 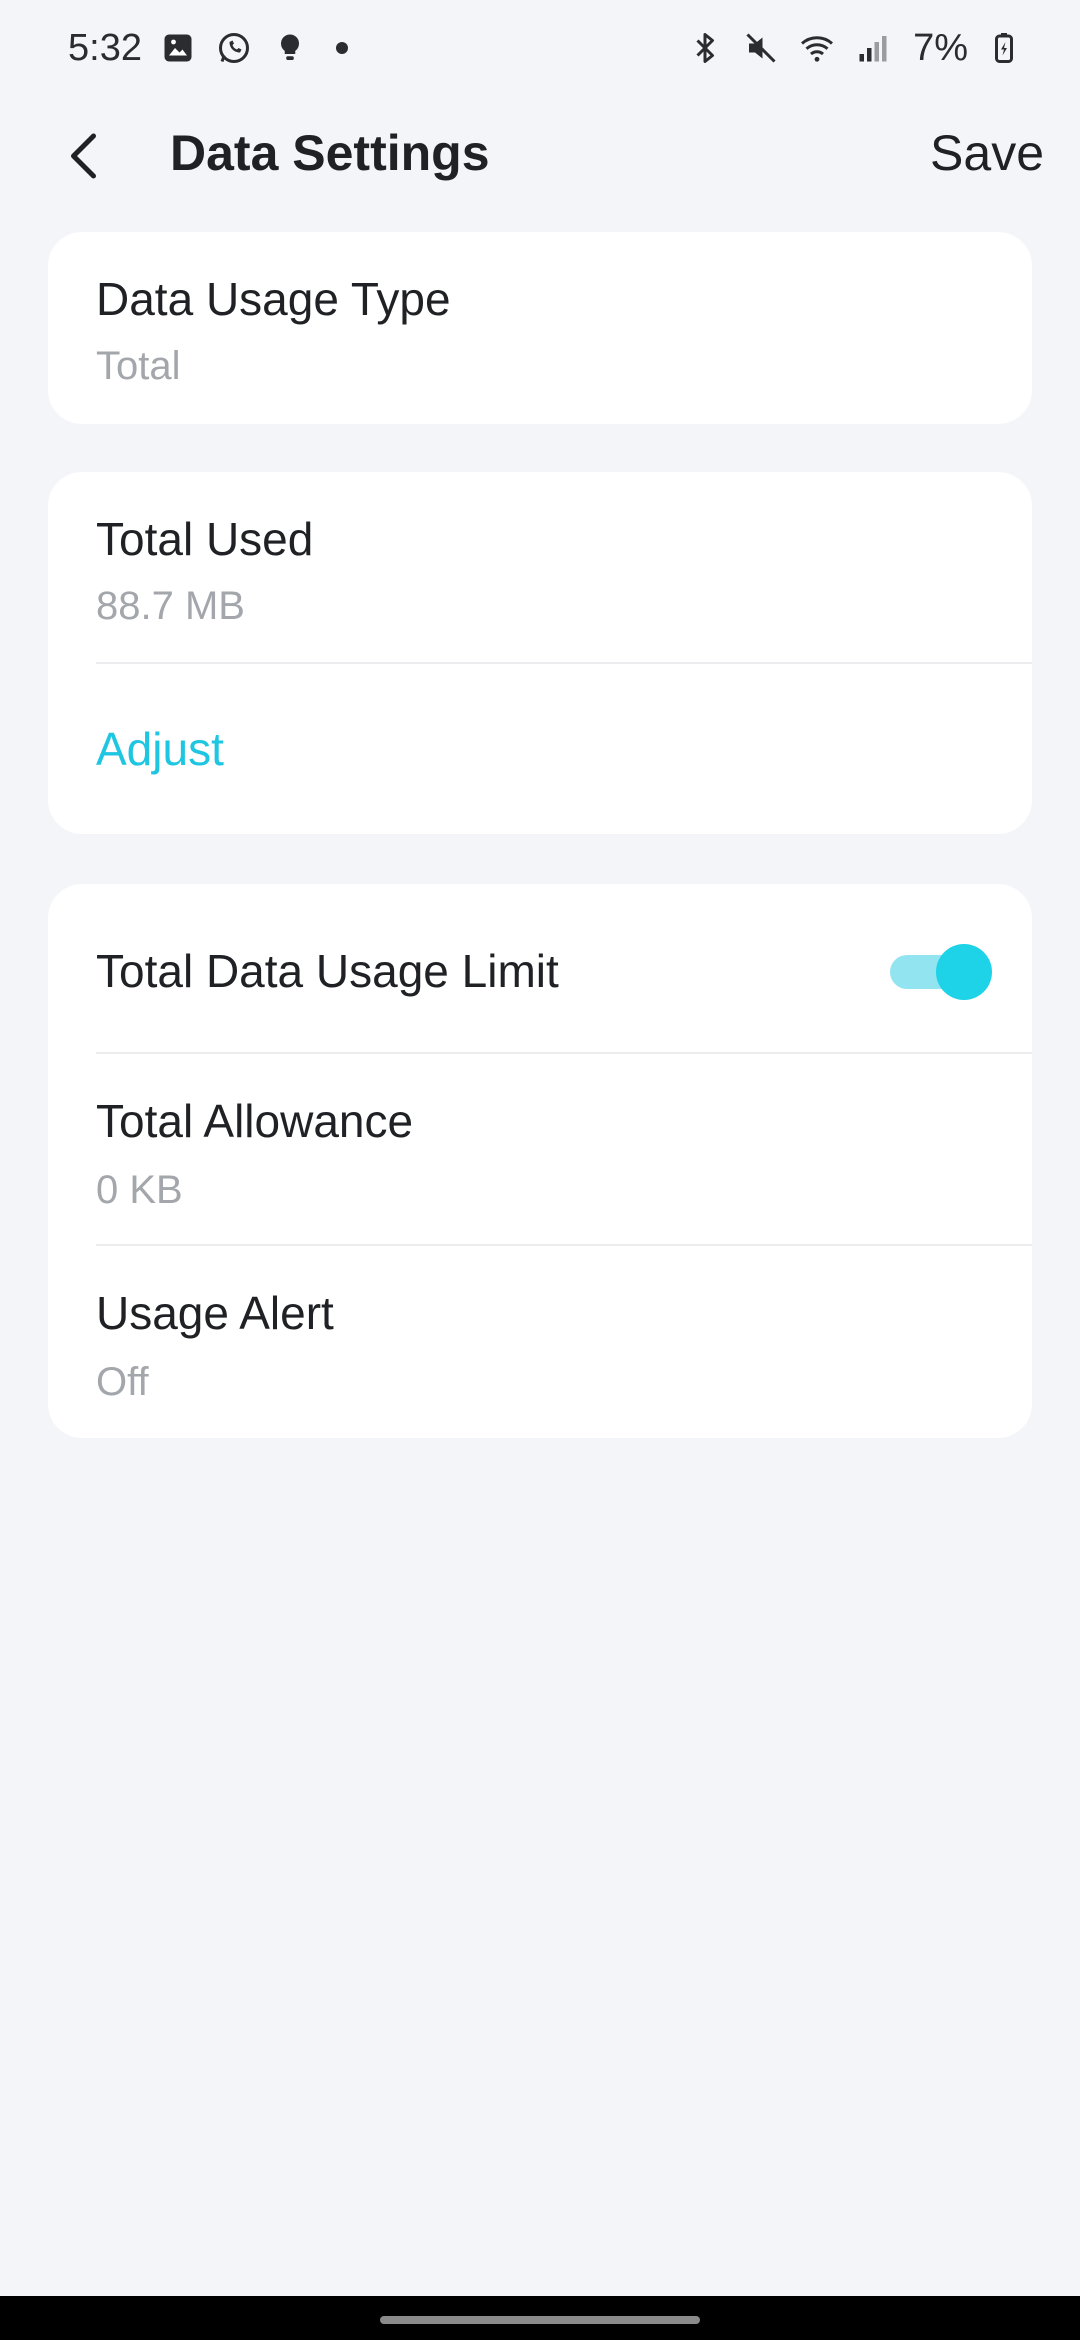 I want to click on page-title: Data Settings, so click(x=330, y=153).